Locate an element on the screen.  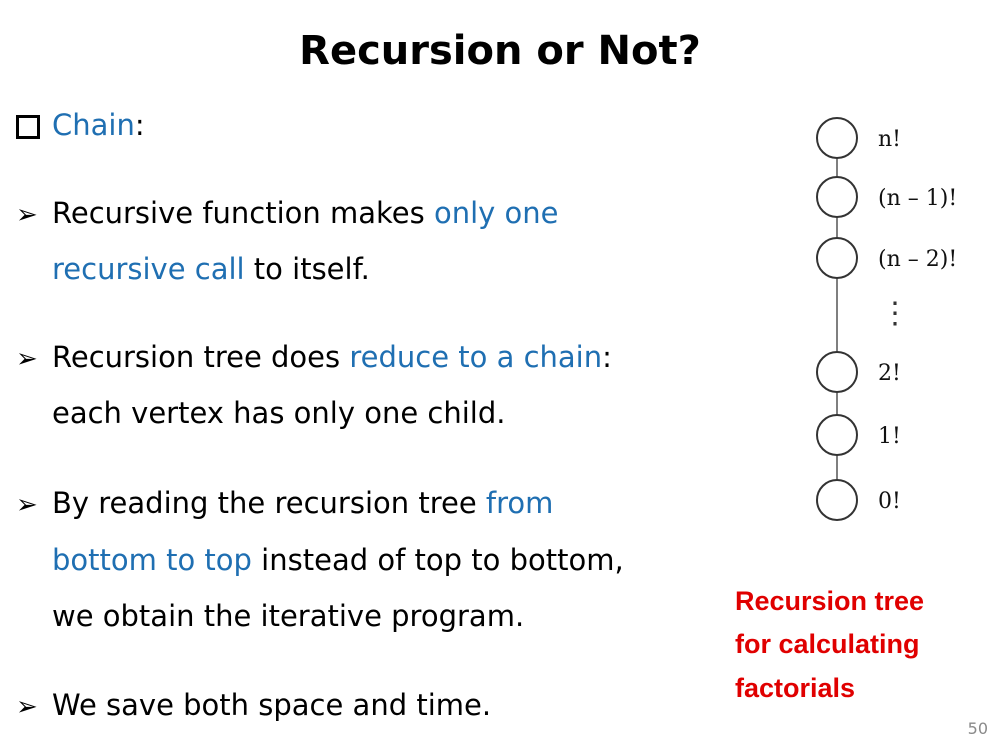
bullet-1-line-1: Recursive function makes only one is located at coordinates (305, 213).